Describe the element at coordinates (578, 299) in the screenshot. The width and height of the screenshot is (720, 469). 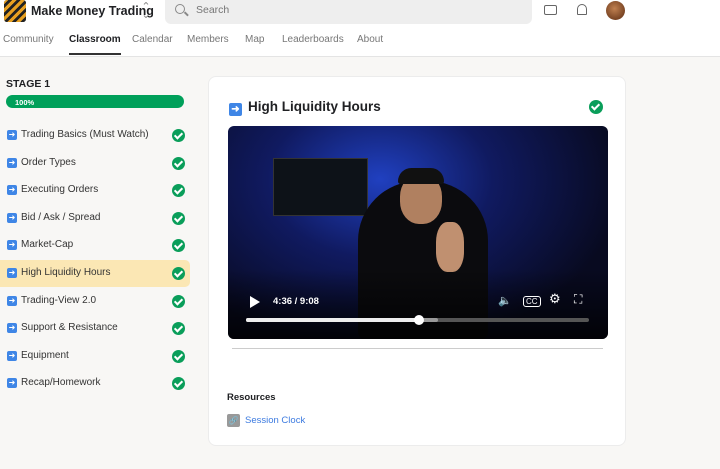
I see `fullscreen-icon: ⛶` at that location.